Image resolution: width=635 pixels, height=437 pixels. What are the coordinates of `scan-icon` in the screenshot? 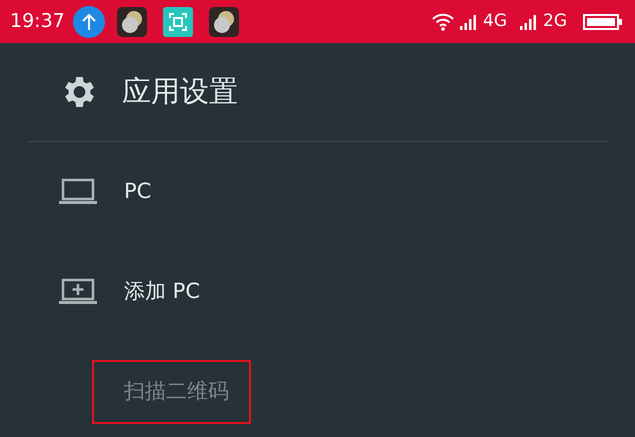 It's located at (177, 21).